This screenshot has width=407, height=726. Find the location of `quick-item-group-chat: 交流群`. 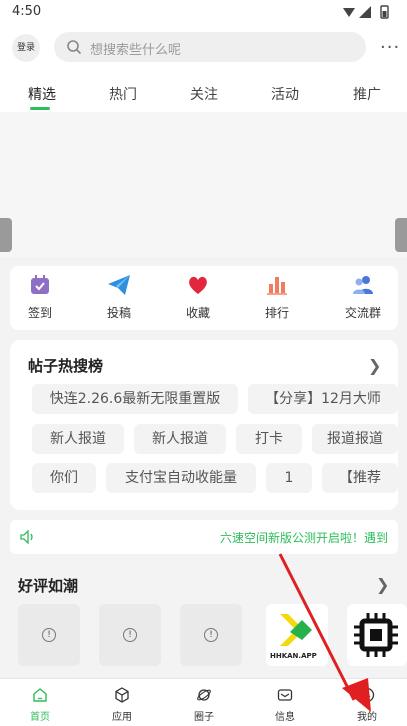

quick-item-group-chat: 交流群 is located at coordinates (363, 297).